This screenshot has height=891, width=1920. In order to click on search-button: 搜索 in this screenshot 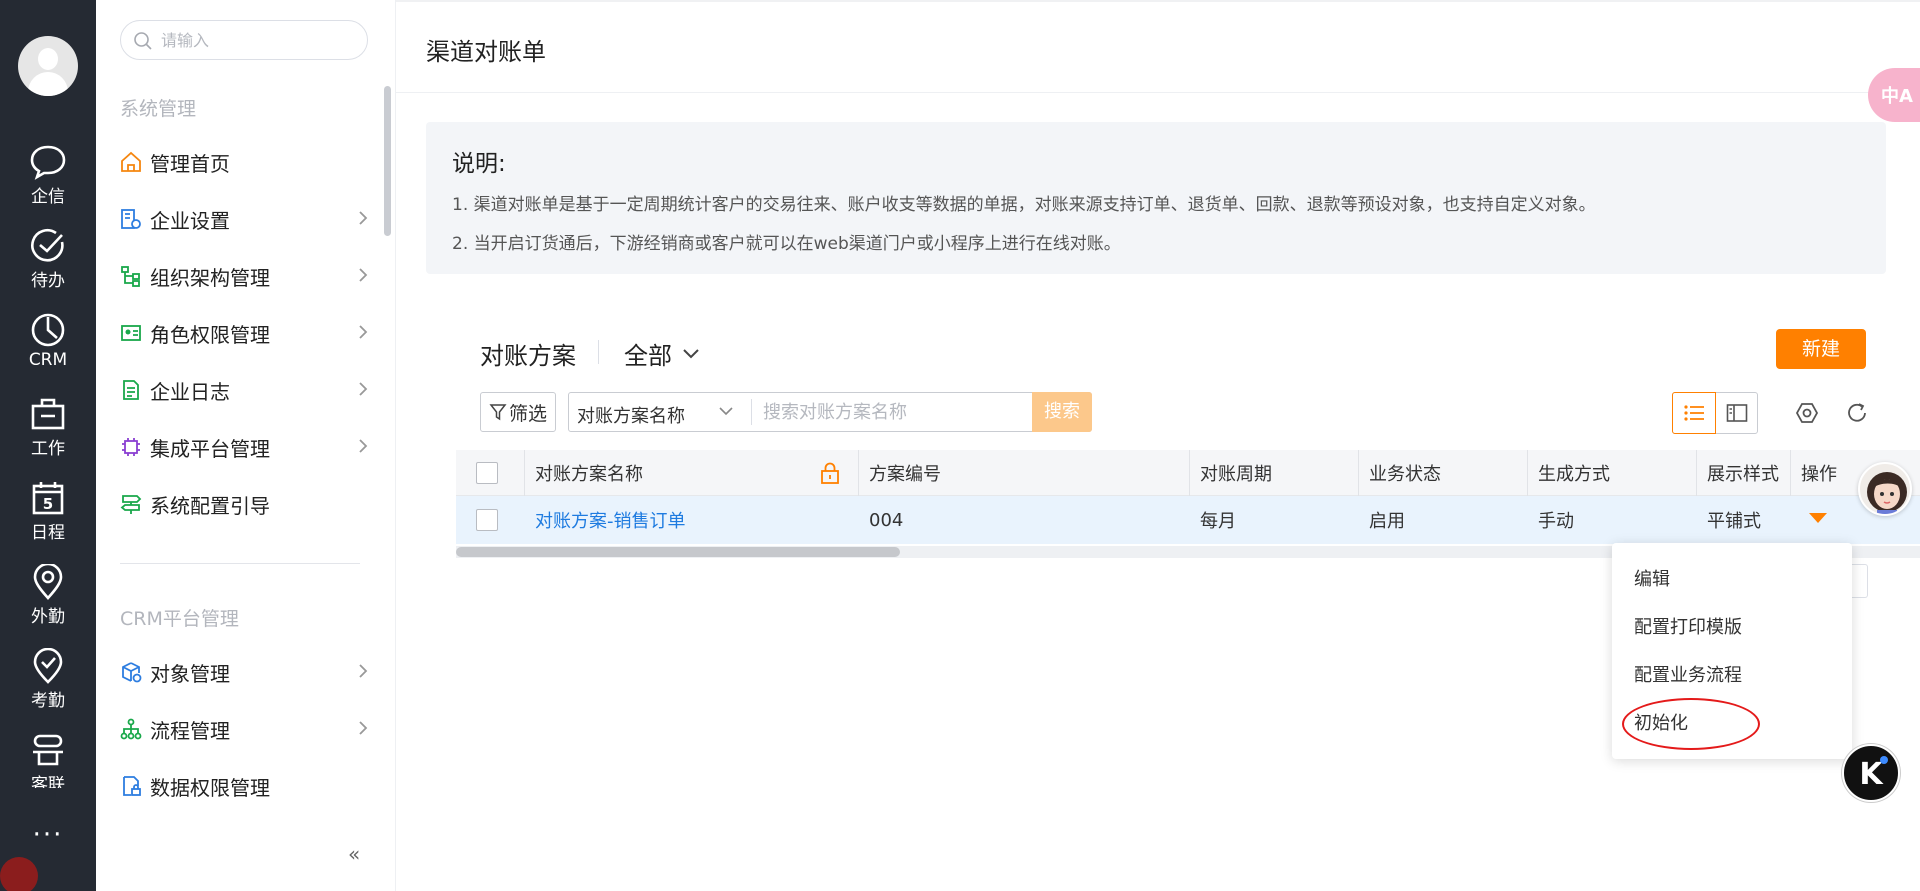, I will do `click(1062, 412)`.